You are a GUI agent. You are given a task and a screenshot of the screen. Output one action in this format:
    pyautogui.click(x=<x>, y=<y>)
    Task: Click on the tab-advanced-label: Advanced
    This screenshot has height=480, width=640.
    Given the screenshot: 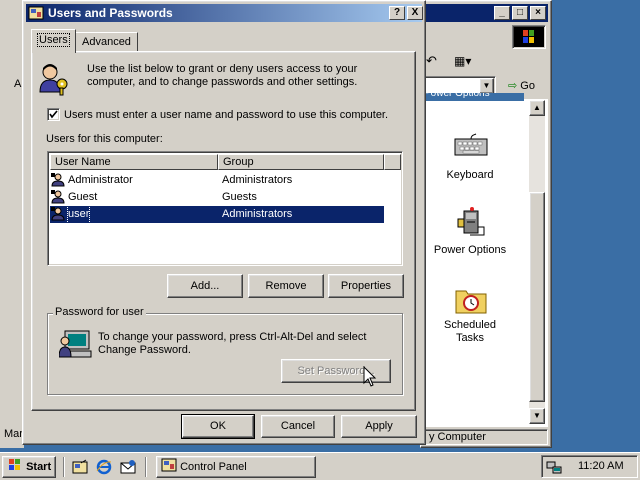 What is the action you would take?
    pyautogui.click(x=106, y=42)
    